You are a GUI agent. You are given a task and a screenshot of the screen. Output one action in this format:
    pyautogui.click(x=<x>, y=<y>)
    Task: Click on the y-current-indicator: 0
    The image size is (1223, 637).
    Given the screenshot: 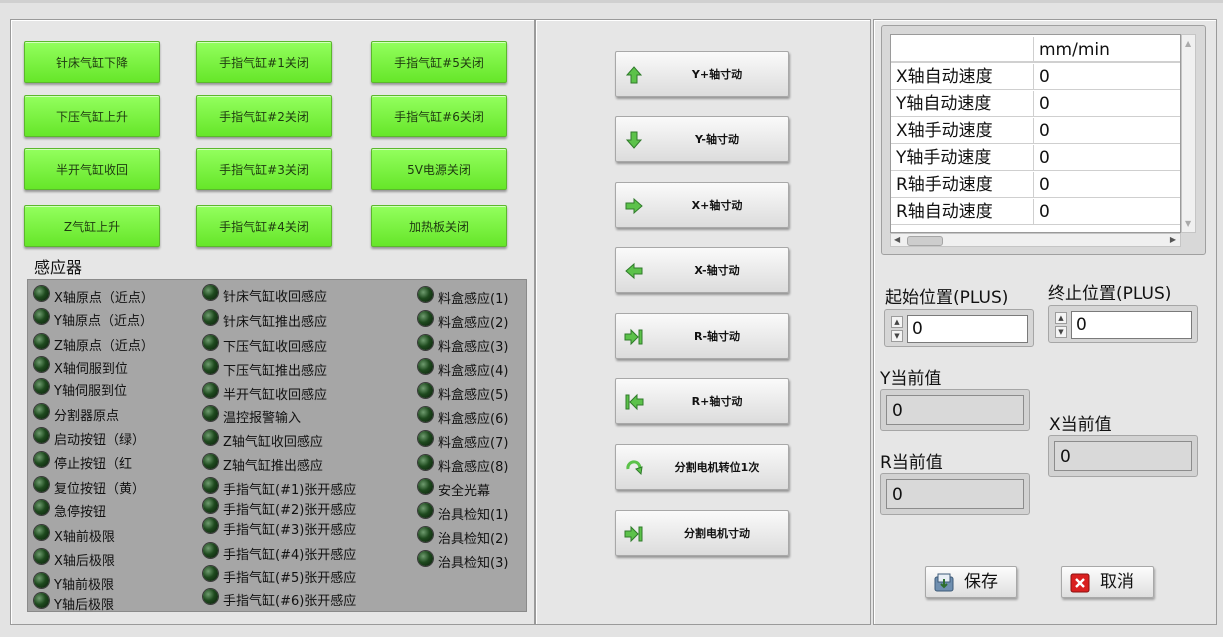 What is the action you would take?
    pyautogui.click(x=955, y=410)
    